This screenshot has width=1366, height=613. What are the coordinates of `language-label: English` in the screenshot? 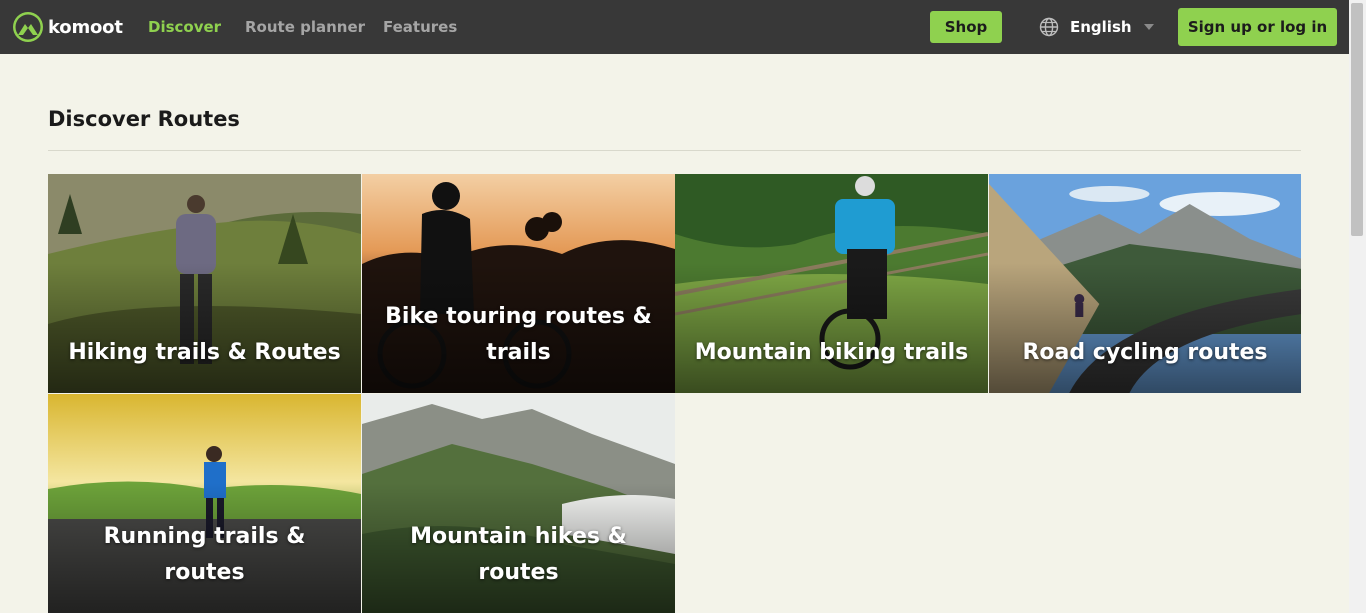 It's located at (1101, 27).